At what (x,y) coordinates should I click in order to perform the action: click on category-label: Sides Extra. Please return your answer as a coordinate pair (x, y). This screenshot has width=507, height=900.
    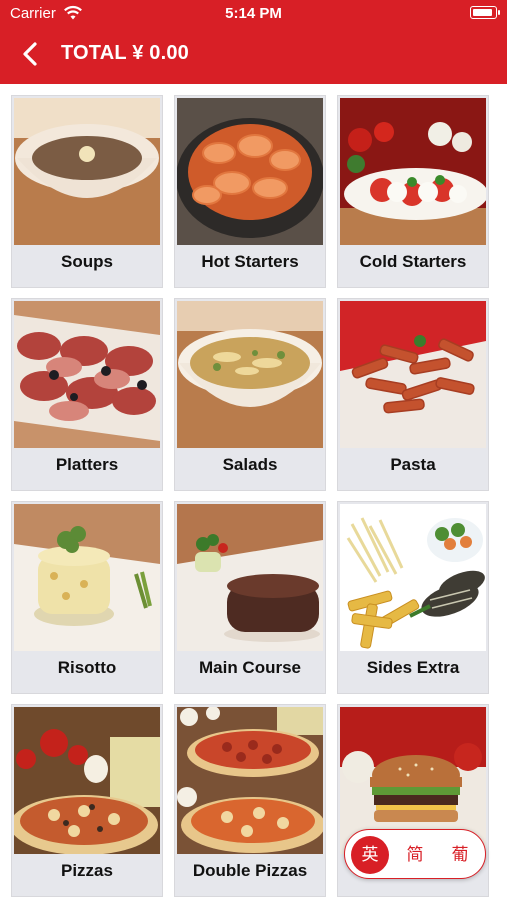
    Looking at the image, I should click on (413, 667).